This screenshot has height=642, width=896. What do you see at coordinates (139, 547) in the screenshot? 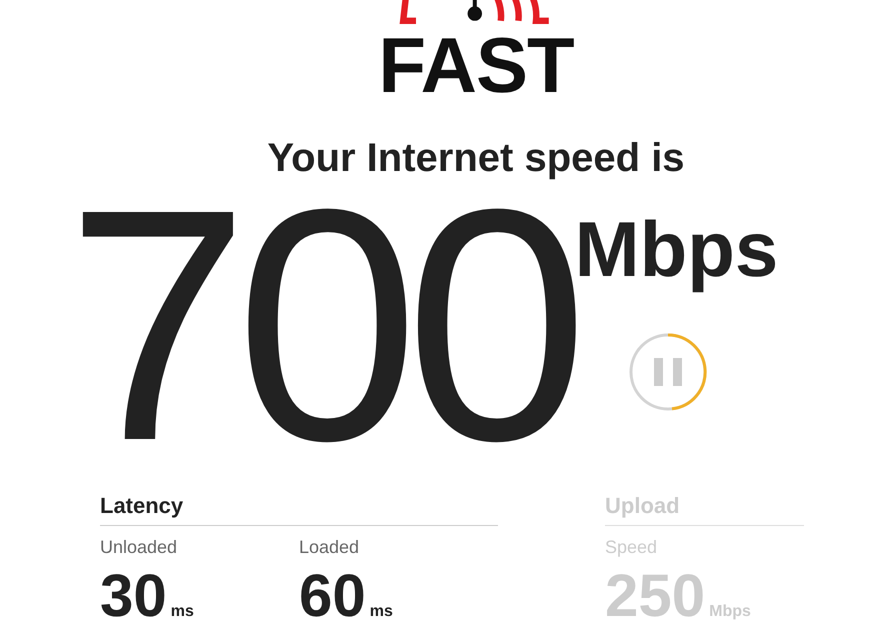
I see `metric-label: Unloaded` at bounding box center [139, 547].